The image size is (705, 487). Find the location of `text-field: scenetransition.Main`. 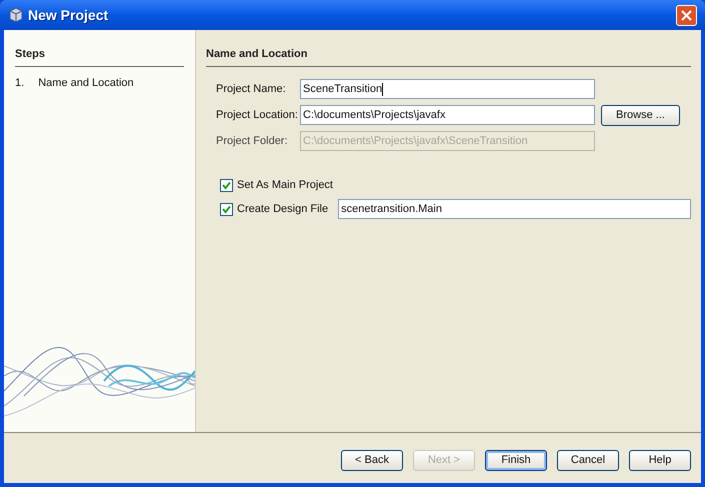

text-field: scenetransition.Main is located at coordinates (515, 209).